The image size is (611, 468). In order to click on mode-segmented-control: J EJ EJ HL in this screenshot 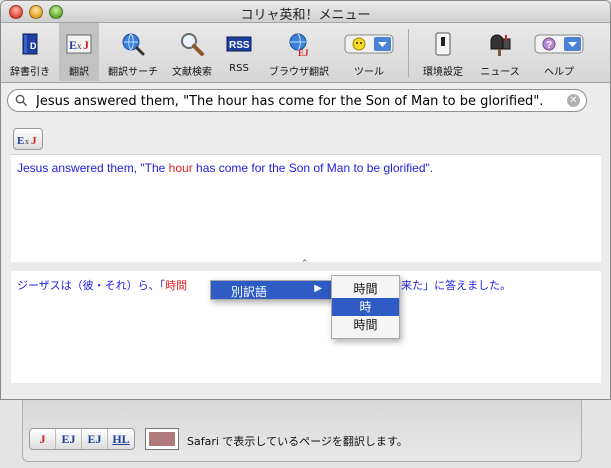, I will do `click(82, 439)`.